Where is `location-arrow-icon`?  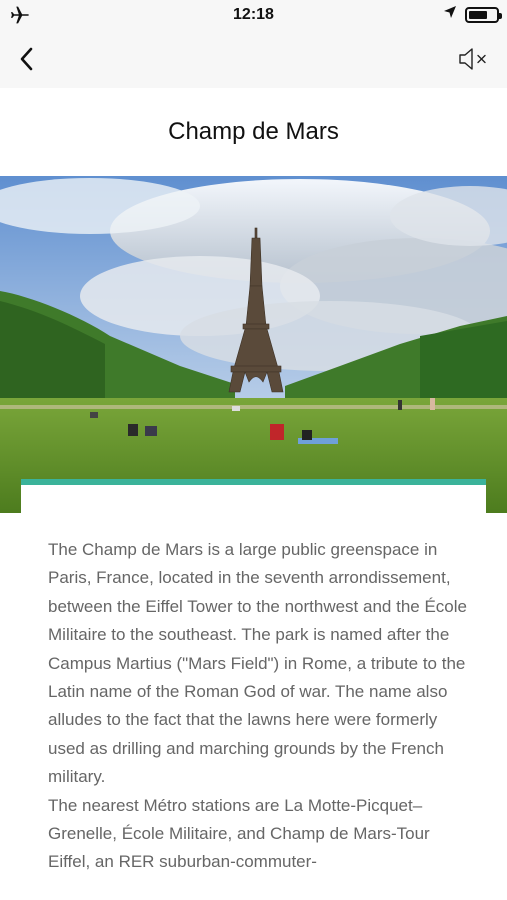
location-arrow-icon is located at coordinates (450, 14).